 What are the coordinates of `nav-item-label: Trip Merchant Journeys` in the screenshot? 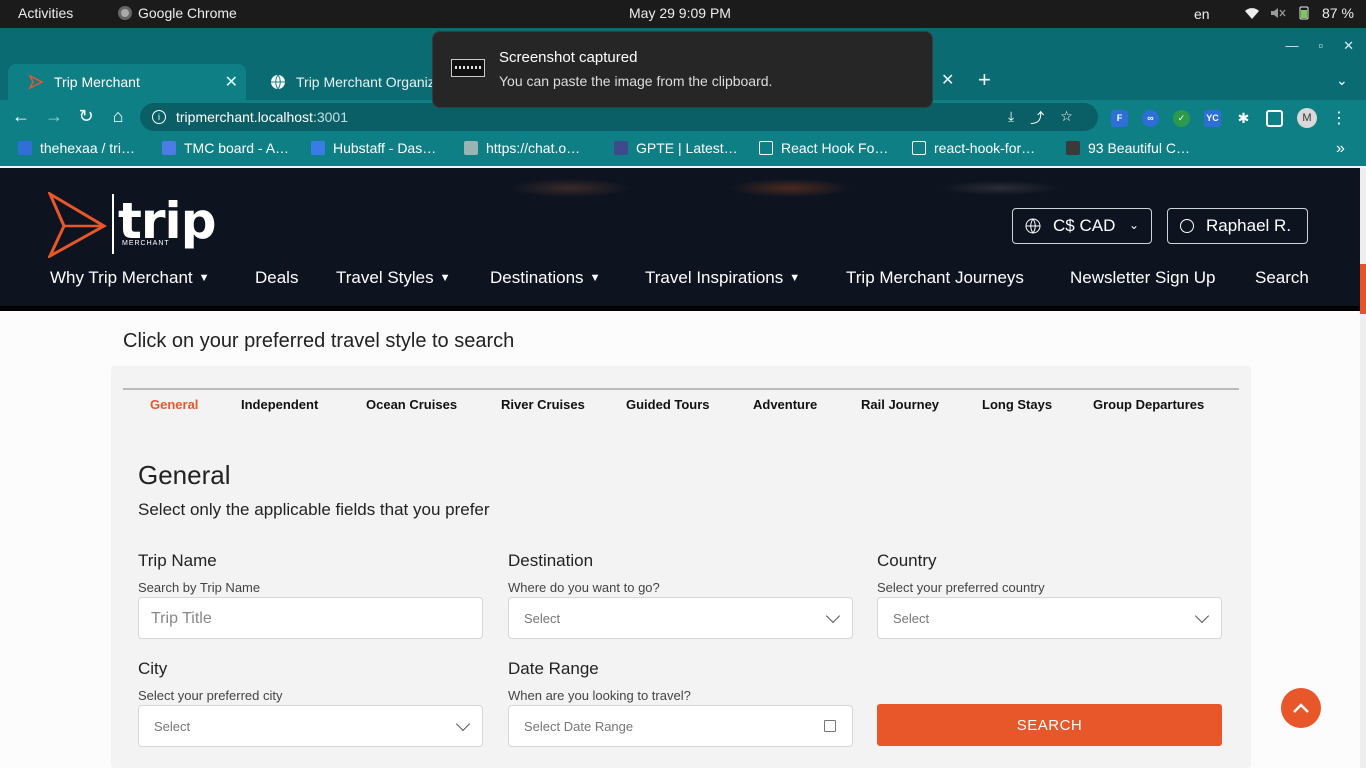 It's located at (935, 277).